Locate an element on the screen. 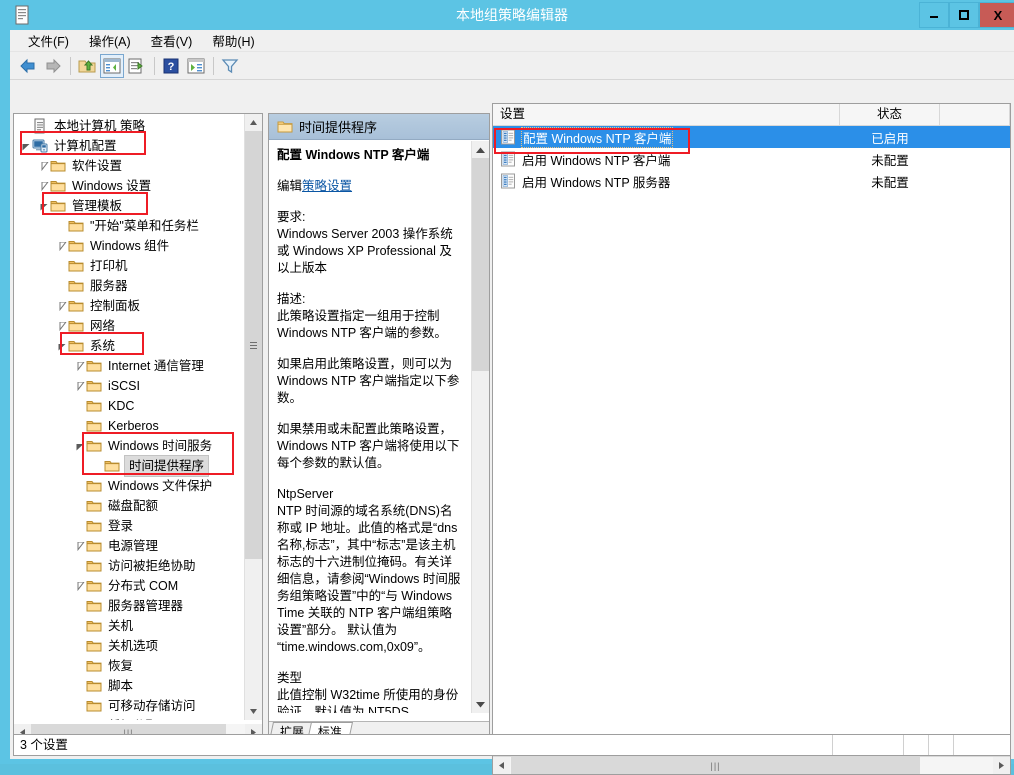 The width and height of the screenshot is (1014, 775). menu-view: 查看(V) is located at coordinates (172, 40).